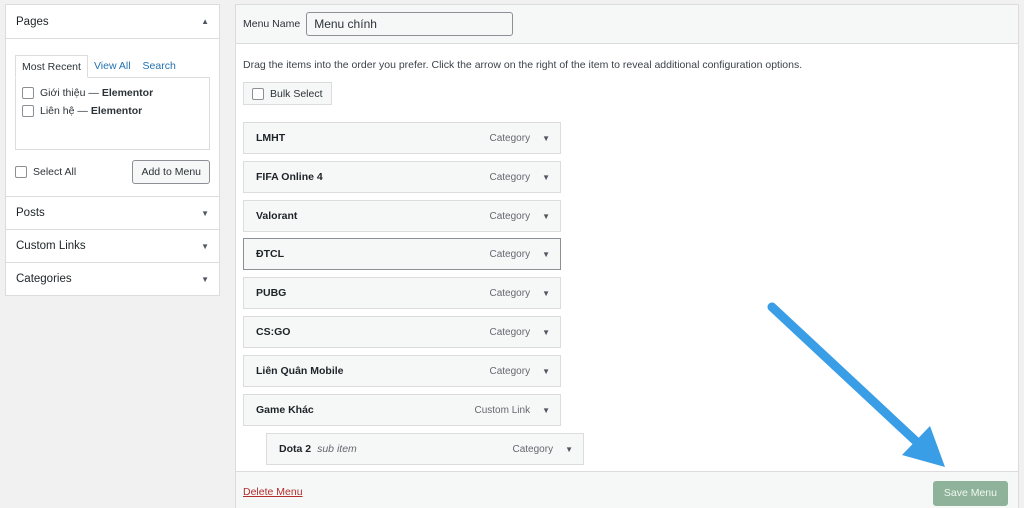 This screenshot has height=508, width=1024. Describe the element at coordinates (30, 213) in the screenshot. I see `posts-section-title: Posts` at that location.